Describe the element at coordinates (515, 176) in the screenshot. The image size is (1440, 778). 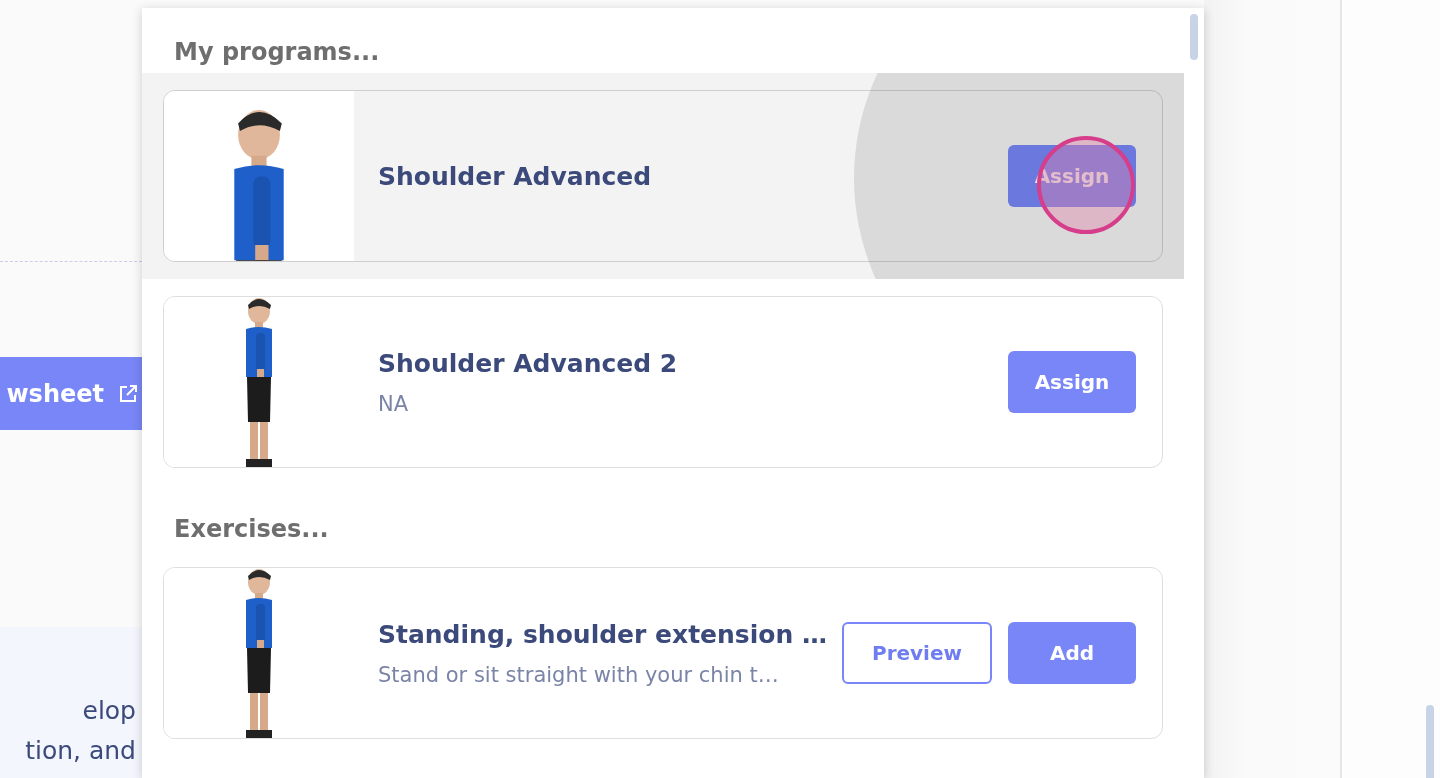
I see `item-title: Shoulder Advanced` at that location.